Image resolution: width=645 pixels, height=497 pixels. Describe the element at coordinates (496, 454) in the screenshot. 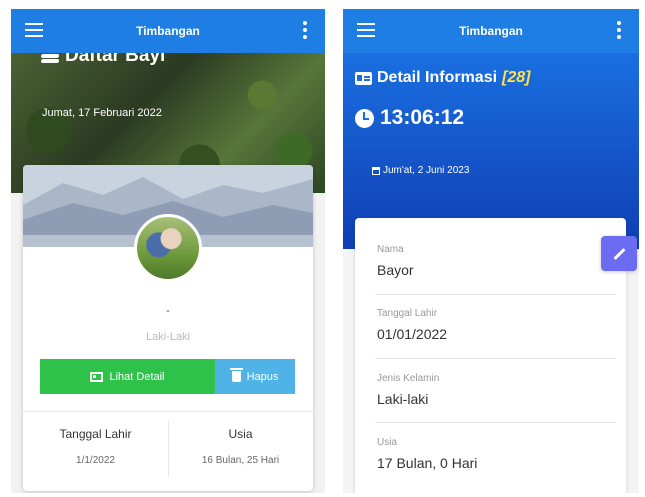

I see `field-age: Usia 17 Bulan, 0 Hari` at that location.